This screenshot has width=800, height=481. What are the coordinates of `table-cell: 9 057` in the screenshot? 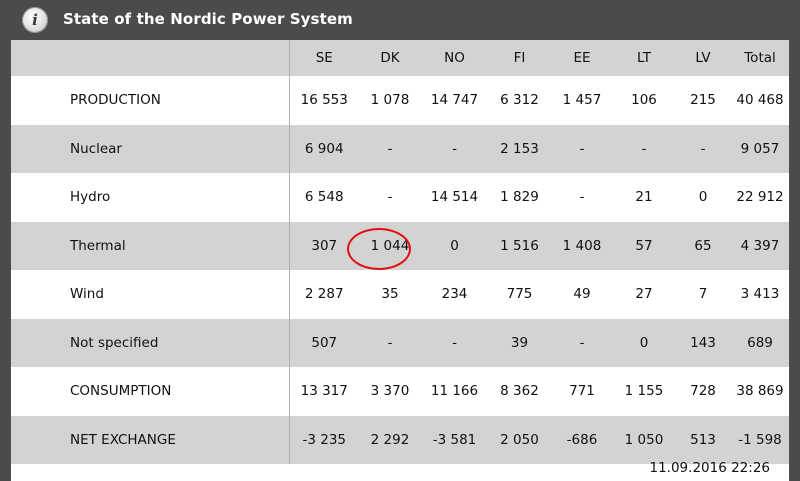 It's located at (760, 148).